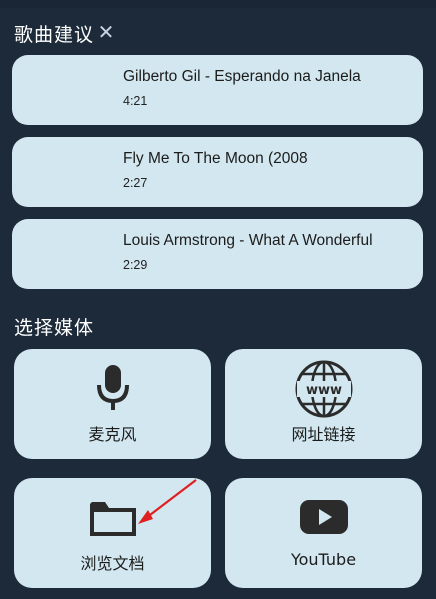 Image resolution: width=436 pixels, height=599 pixels. Describe the element at coordinates (242, 76) in the screenshot. I see `song-title: Gilberto Gil - Esperando na Janela` at that location.